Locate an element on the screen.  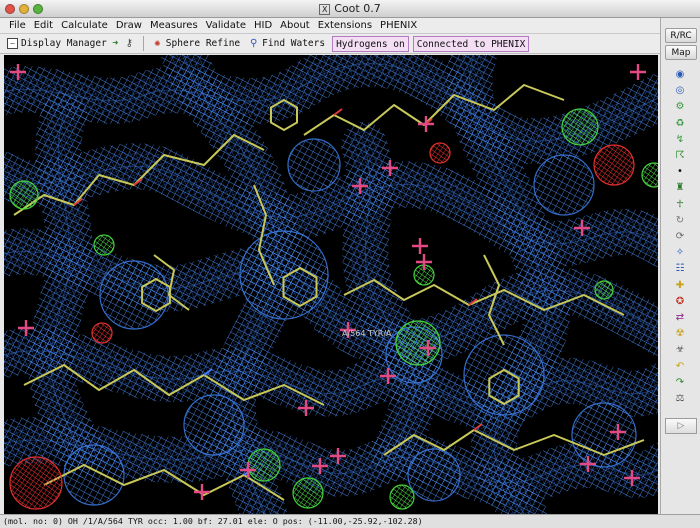
phenix-status: Connected to PHENIX is located at coordinates (471, 43).